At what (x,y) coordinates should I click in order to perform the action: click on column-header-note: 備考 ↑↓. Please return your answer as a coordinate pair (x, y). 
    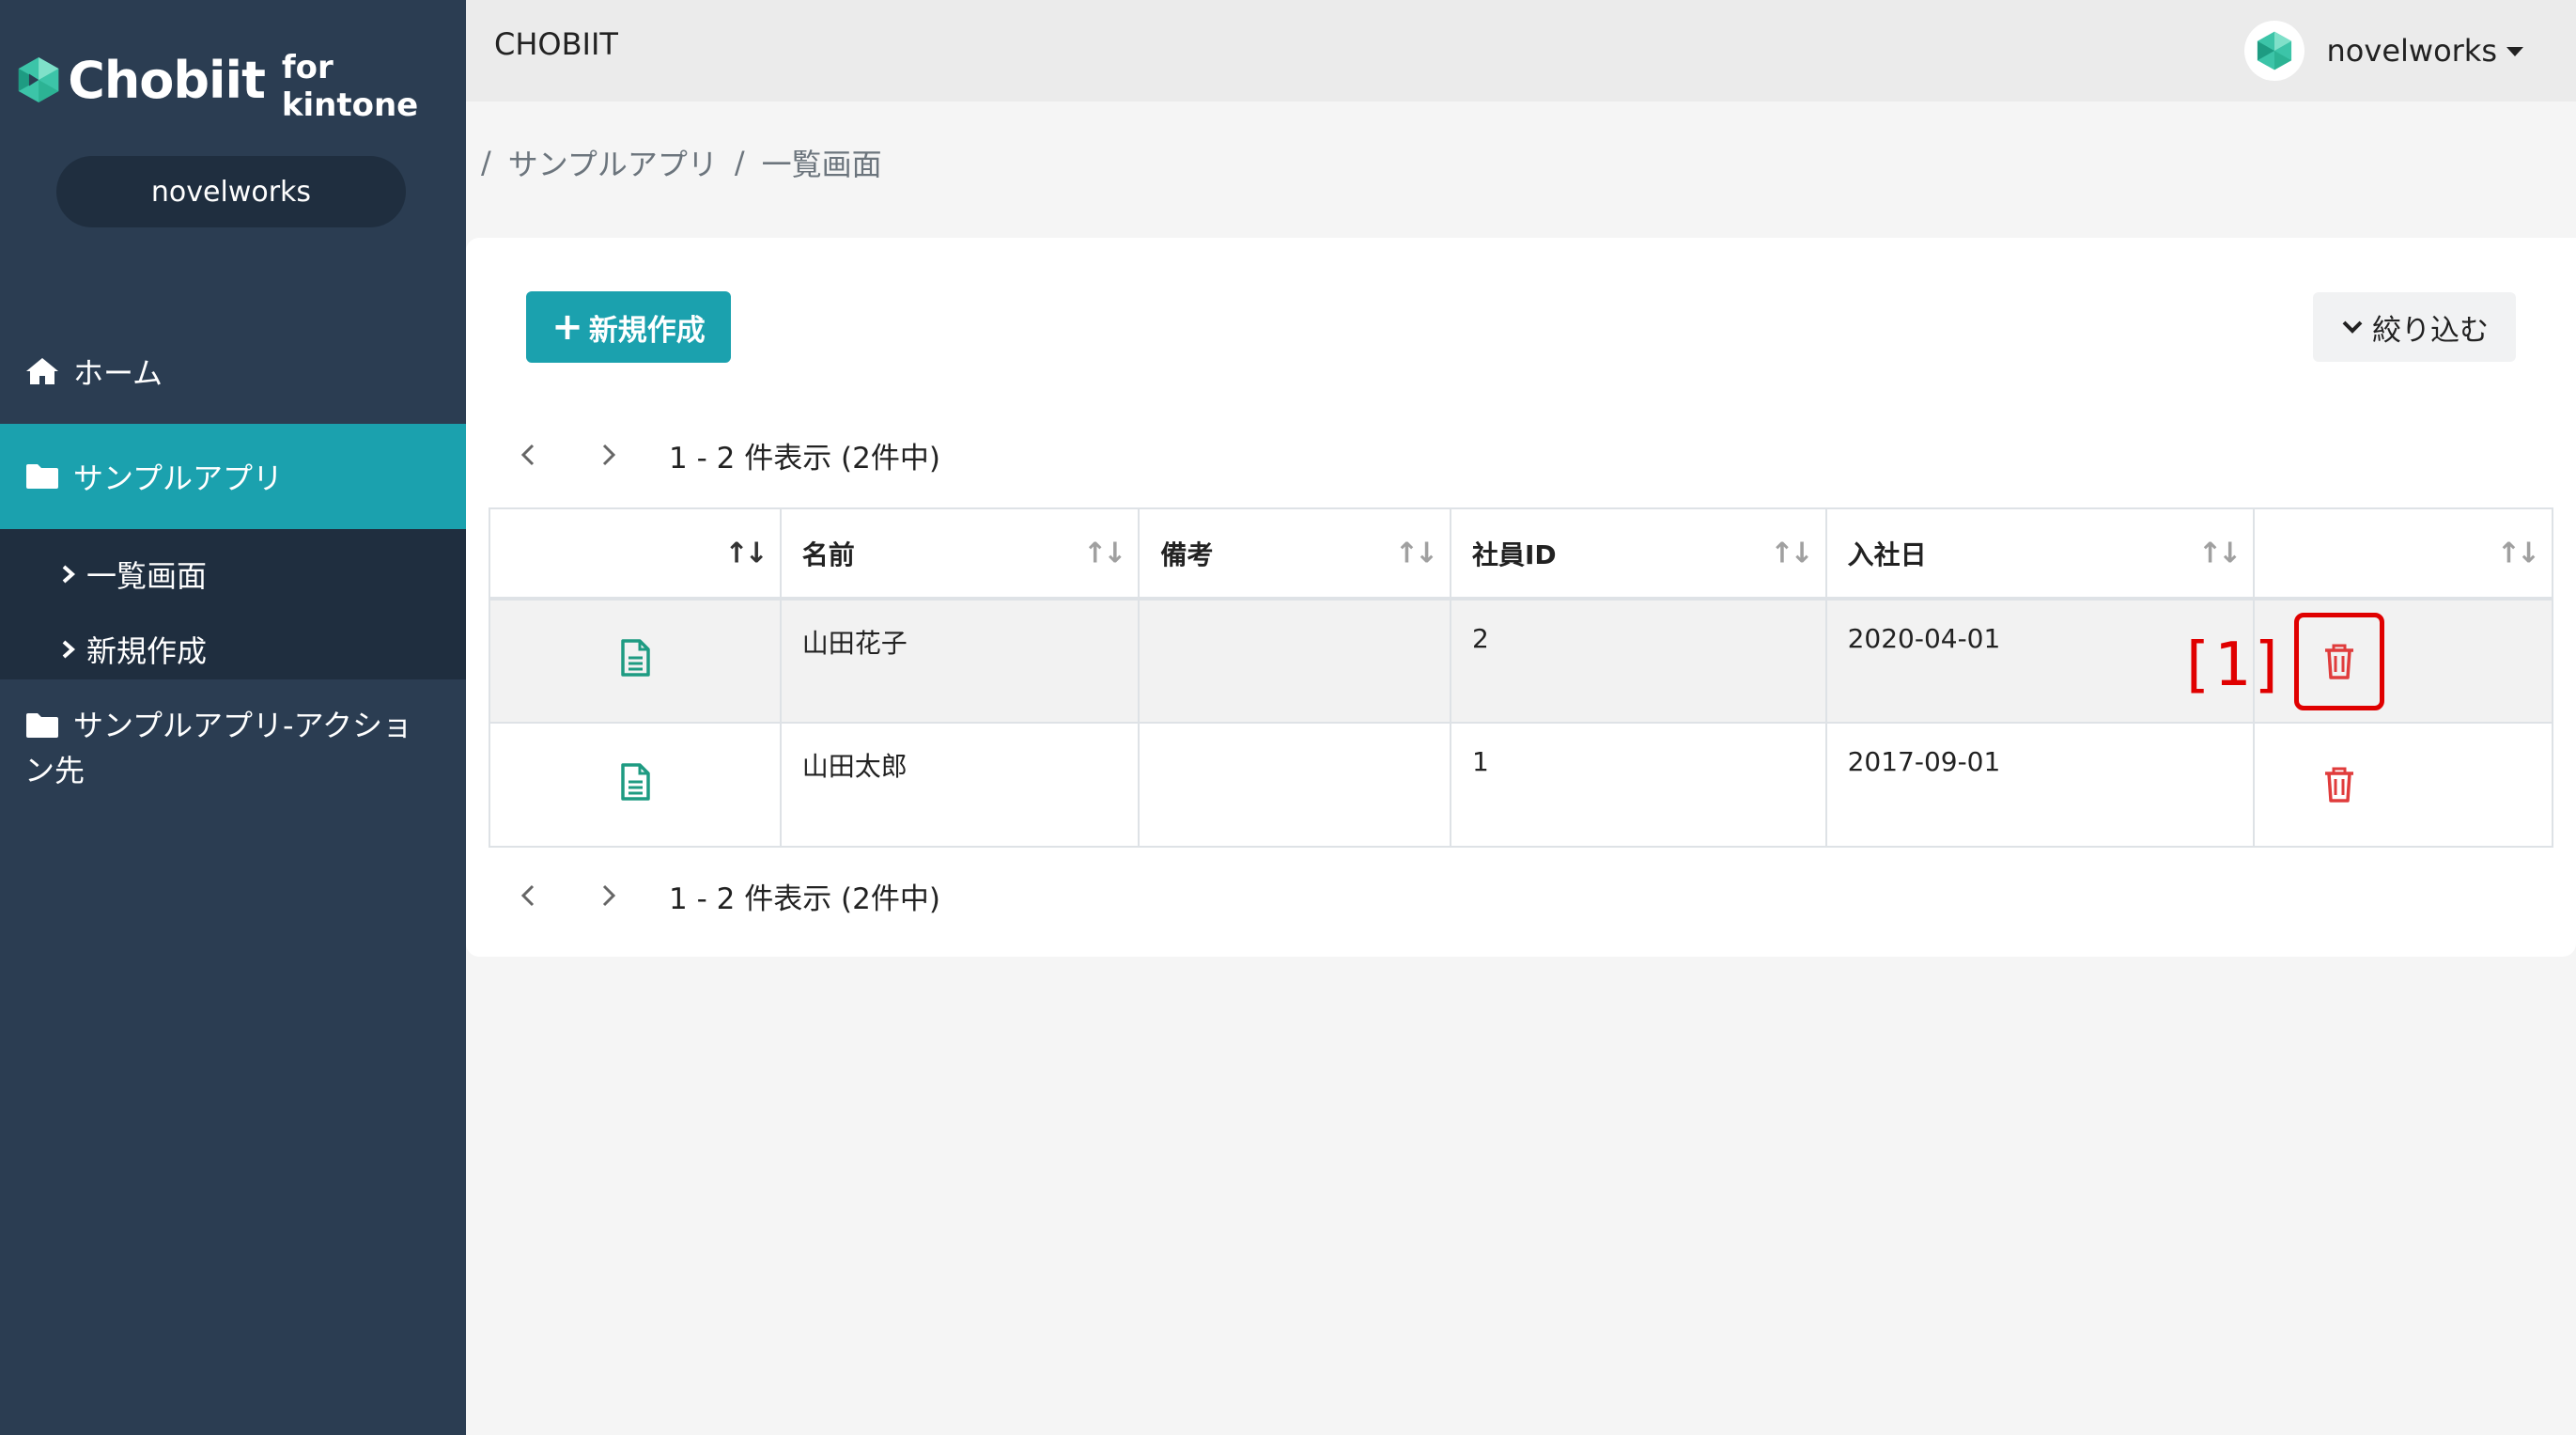
    Looking at the image, I should click on (1294, 554).